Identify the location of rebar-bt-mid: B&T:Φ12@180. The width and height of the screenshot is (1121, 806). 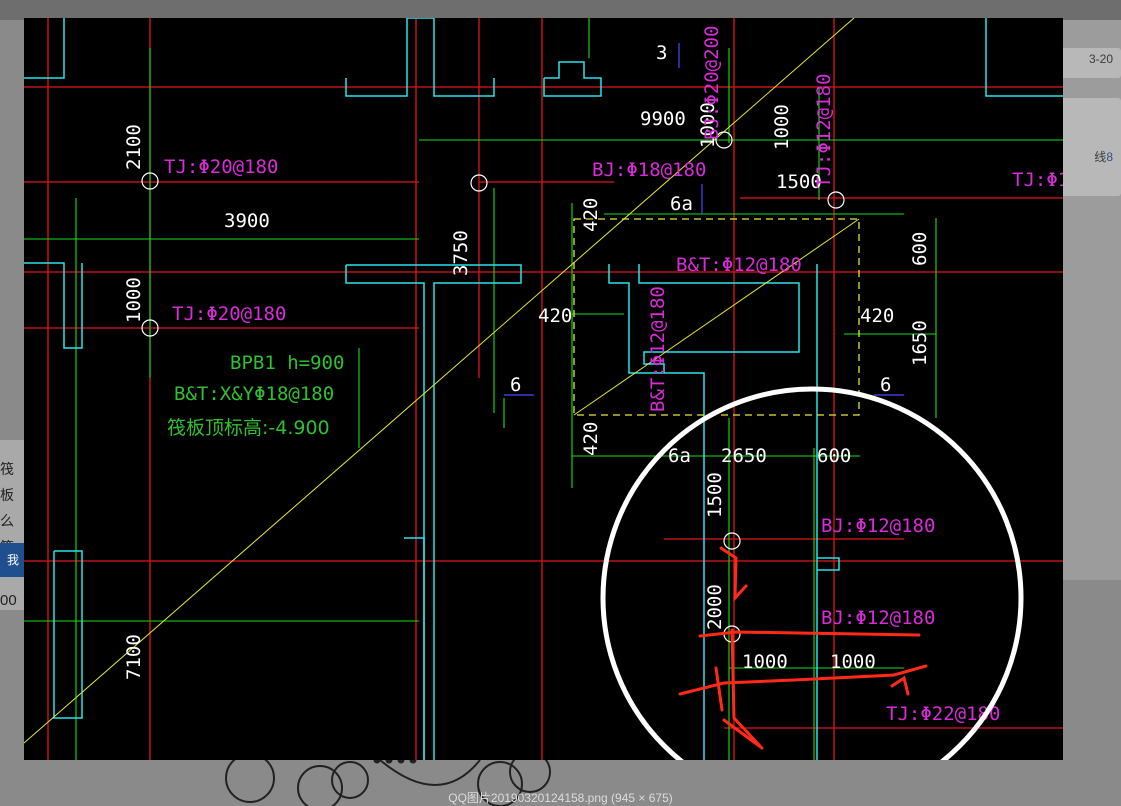
(739, 265).